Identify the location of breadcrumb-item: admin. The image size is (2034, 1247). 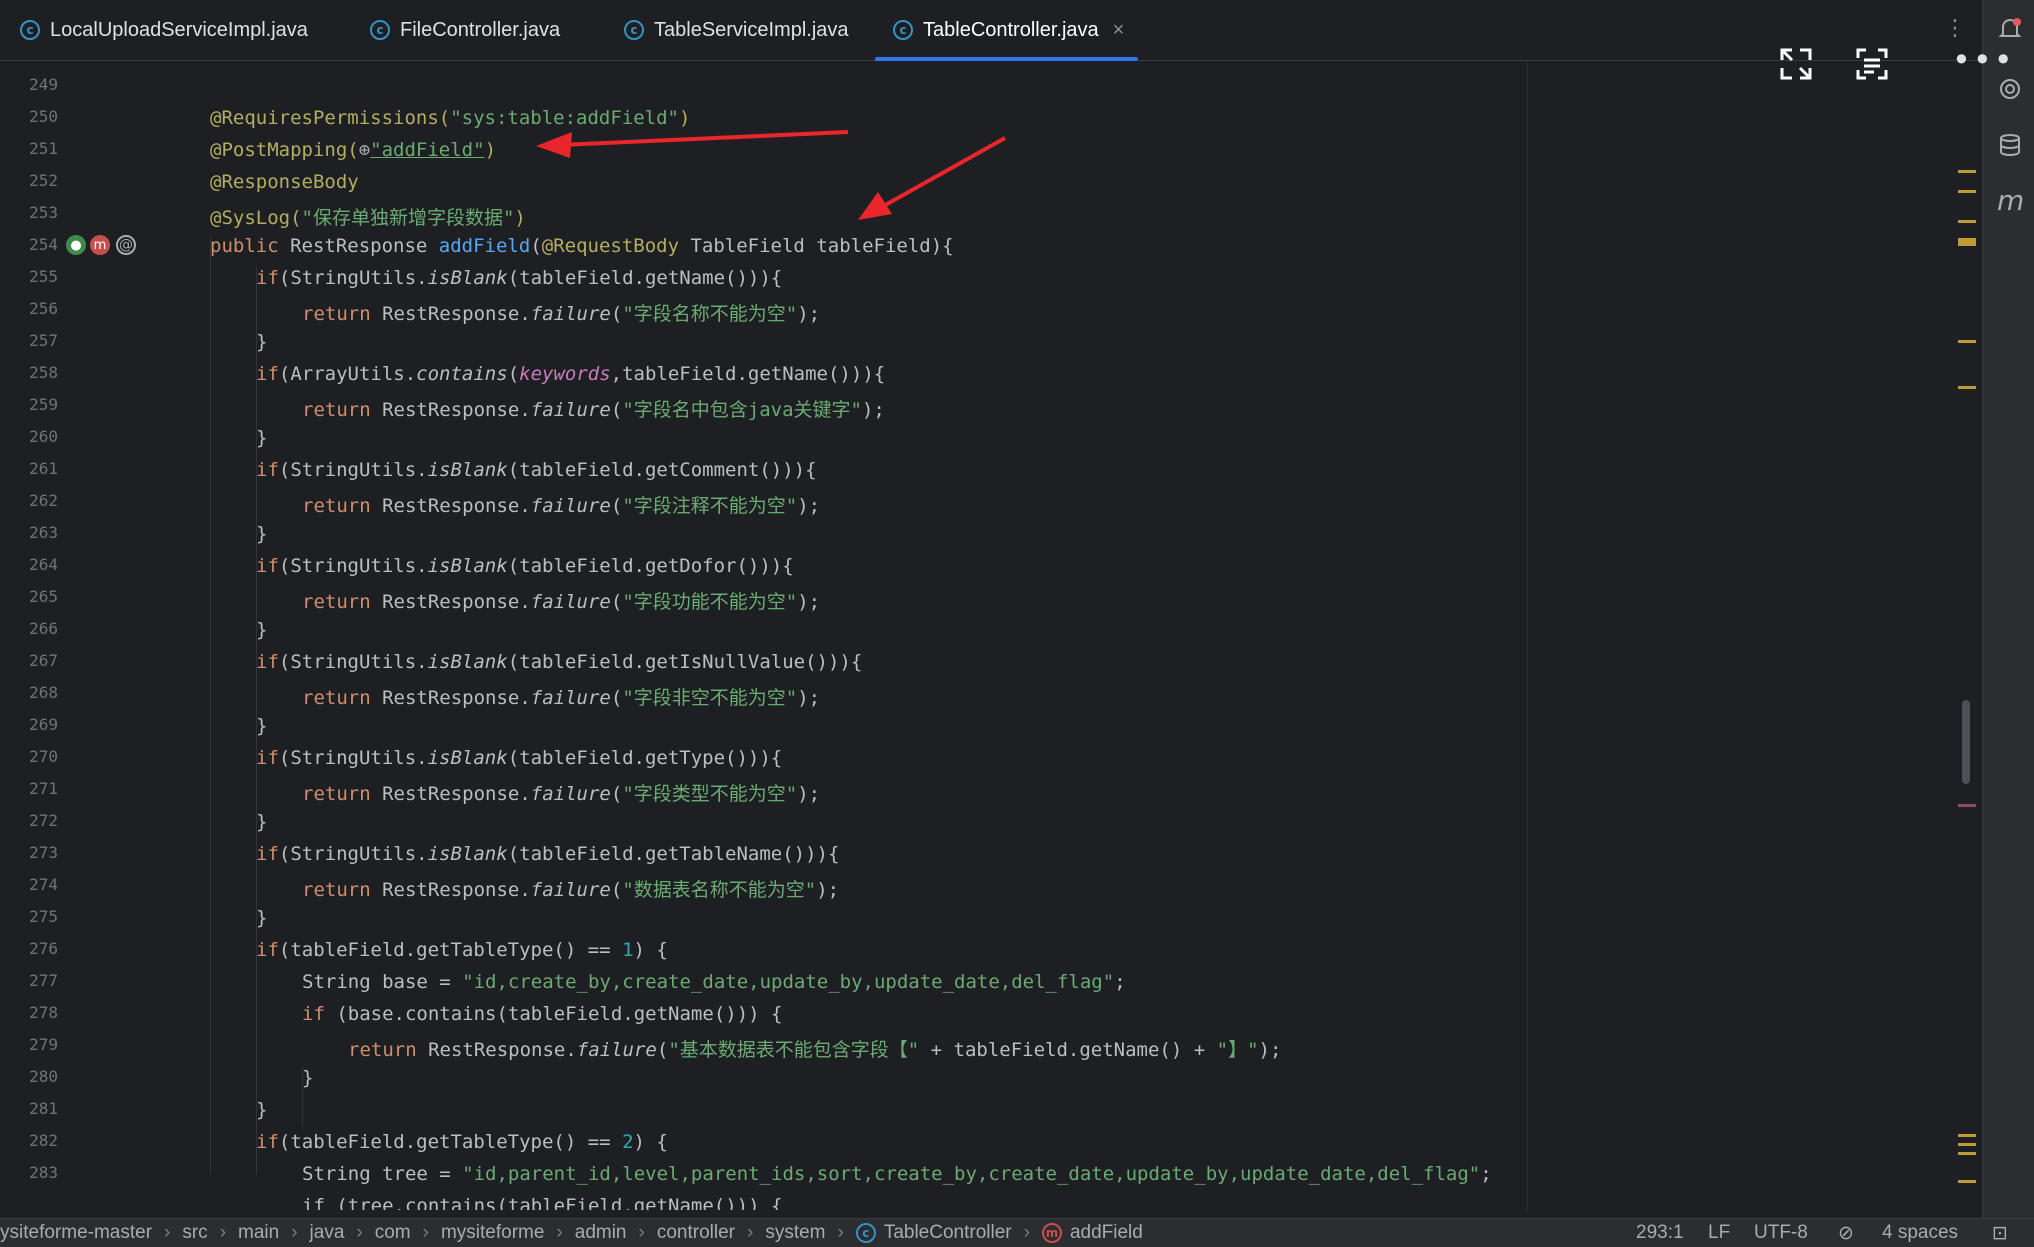
(601, 1233).